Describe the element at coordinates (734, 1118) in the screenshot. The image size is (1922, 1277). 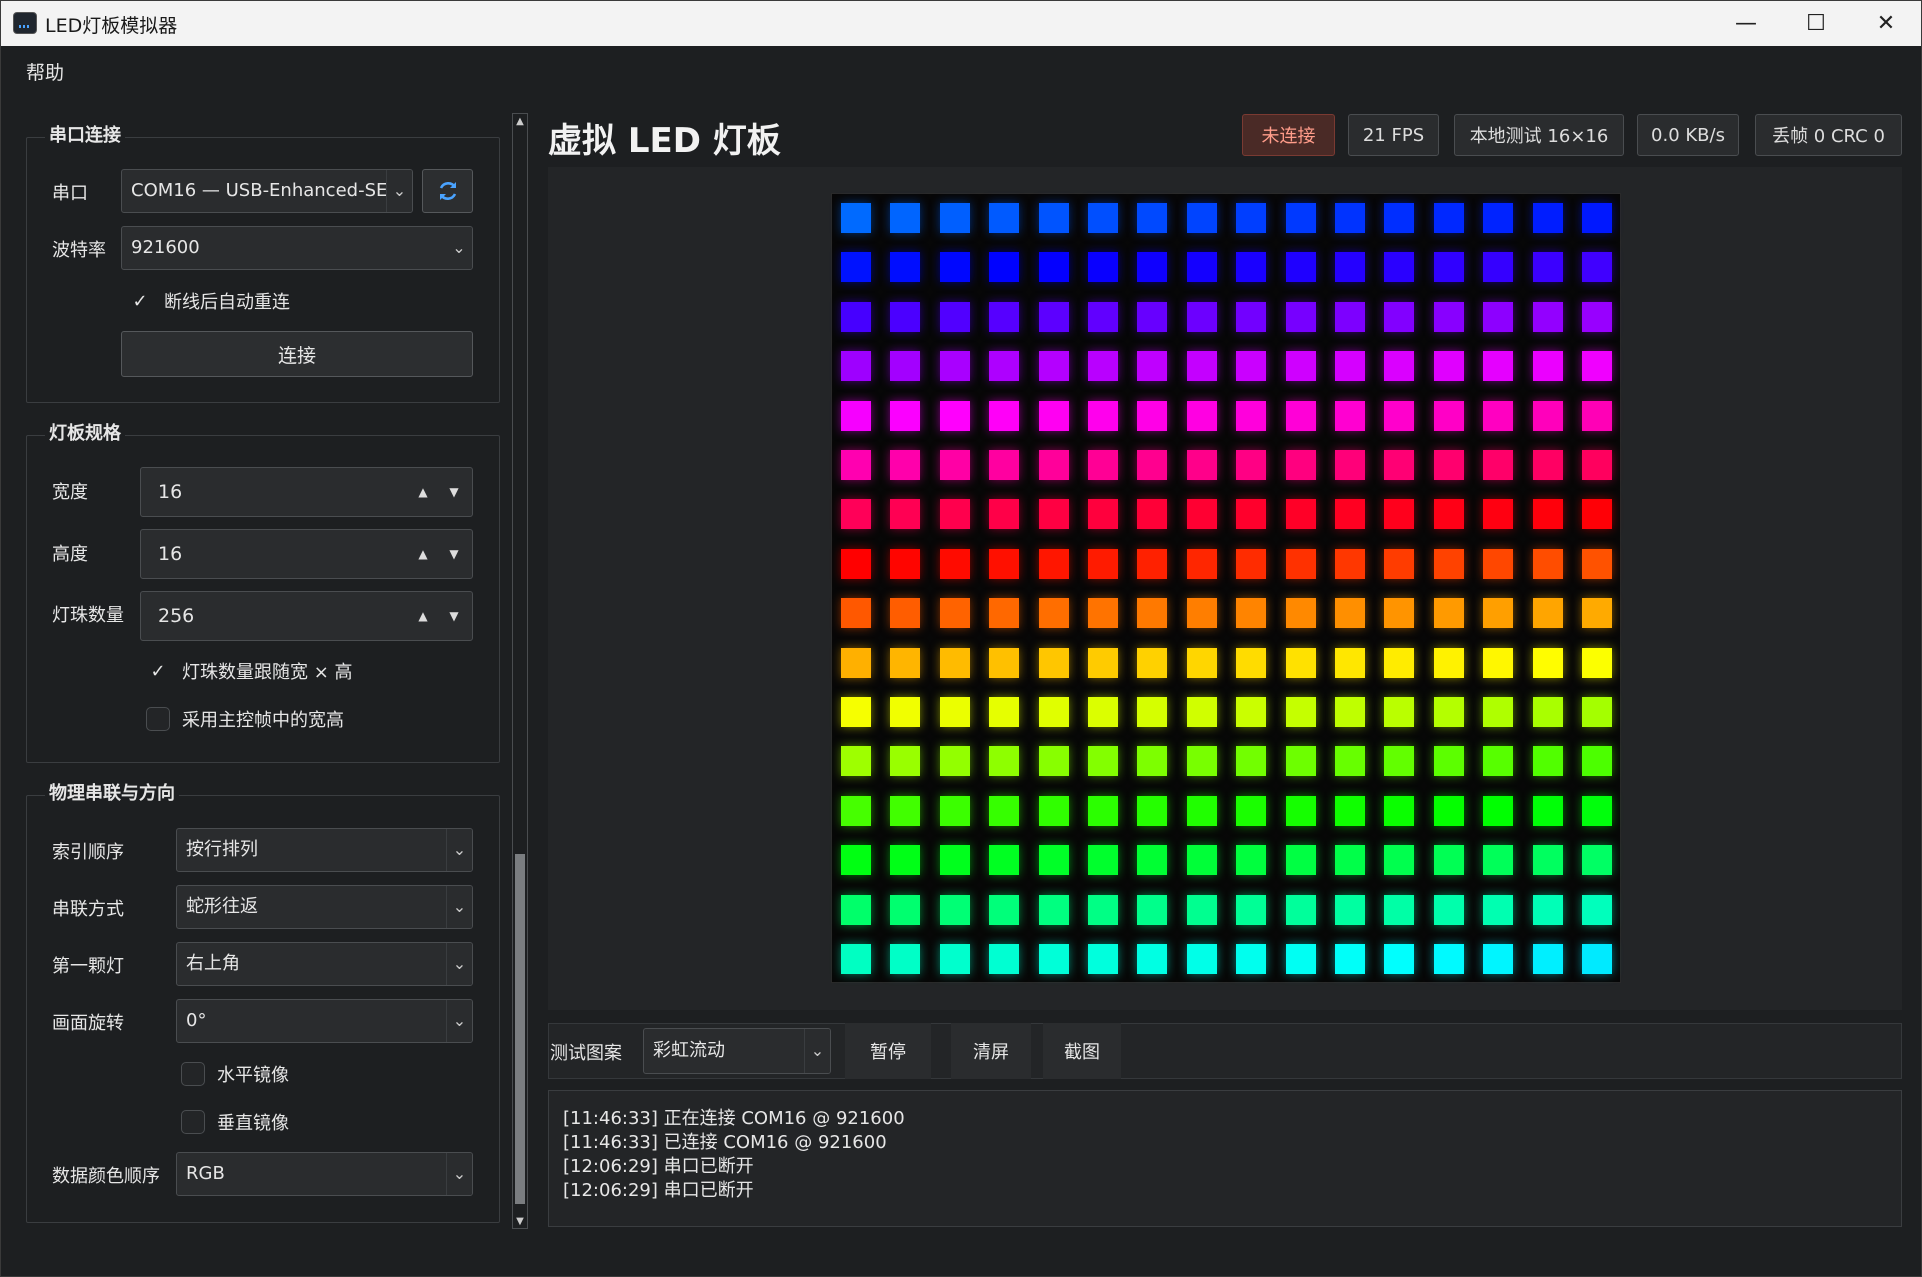
I see `log-line: [11:46:33] 正在连接 COM16 @ 921600` at that location.